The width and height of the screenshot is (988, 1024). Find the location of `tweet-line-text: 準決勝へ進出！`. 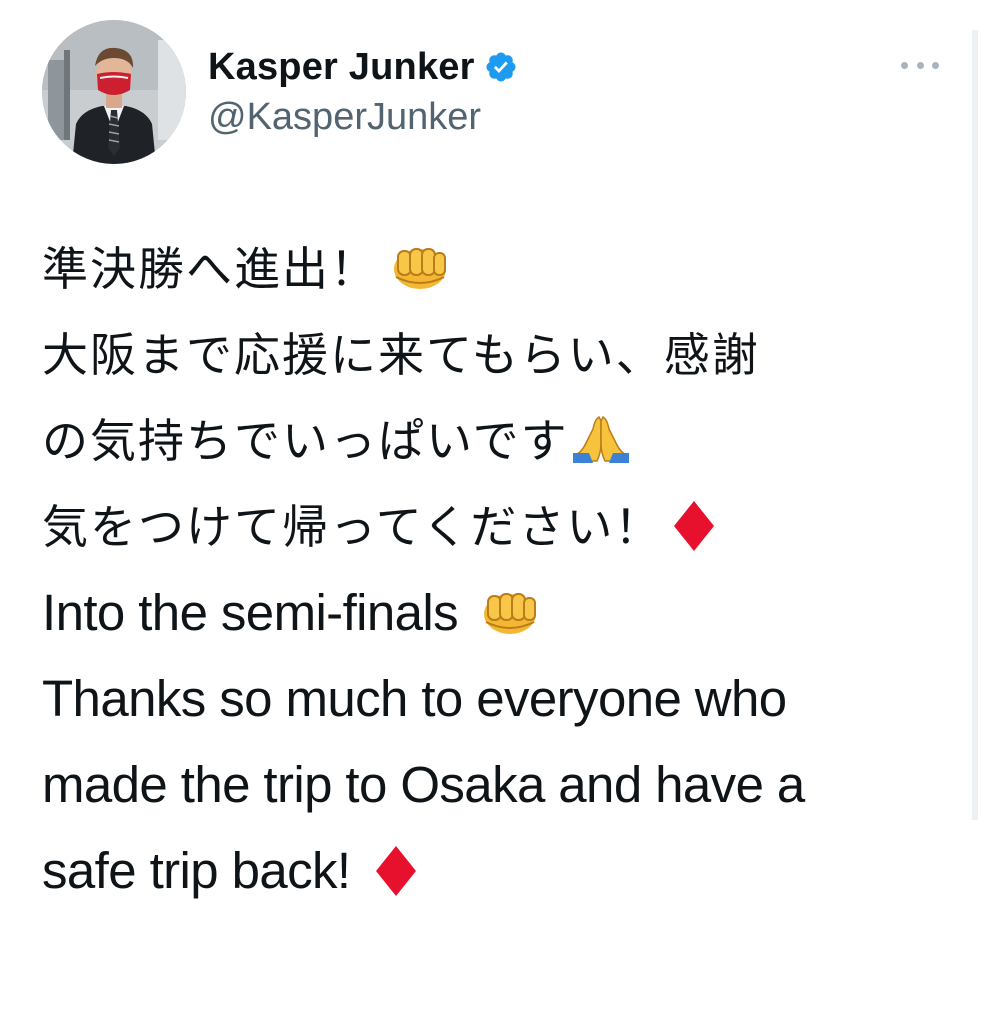

tweet-line-text: 準決勝へ進出！ is located at coordinates (210, 269).